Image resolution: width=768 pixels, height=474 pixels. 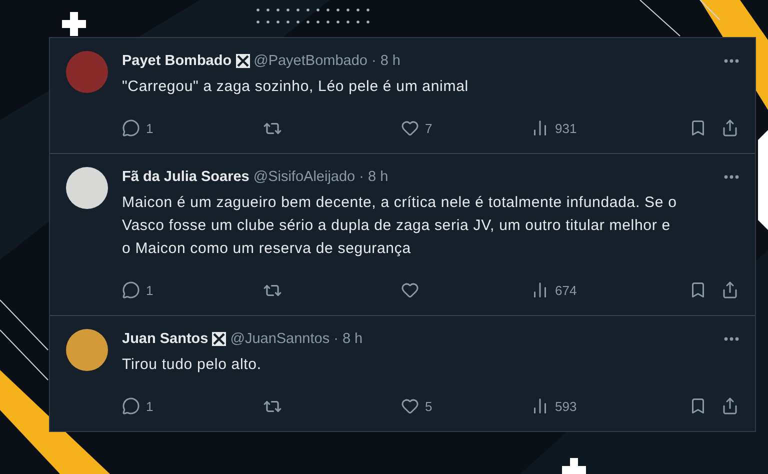 What do you see at coordinates (304, 177) in the screenshot?
I see `user-handle: @SisifoAleijado` at bounding box center [304, 177].